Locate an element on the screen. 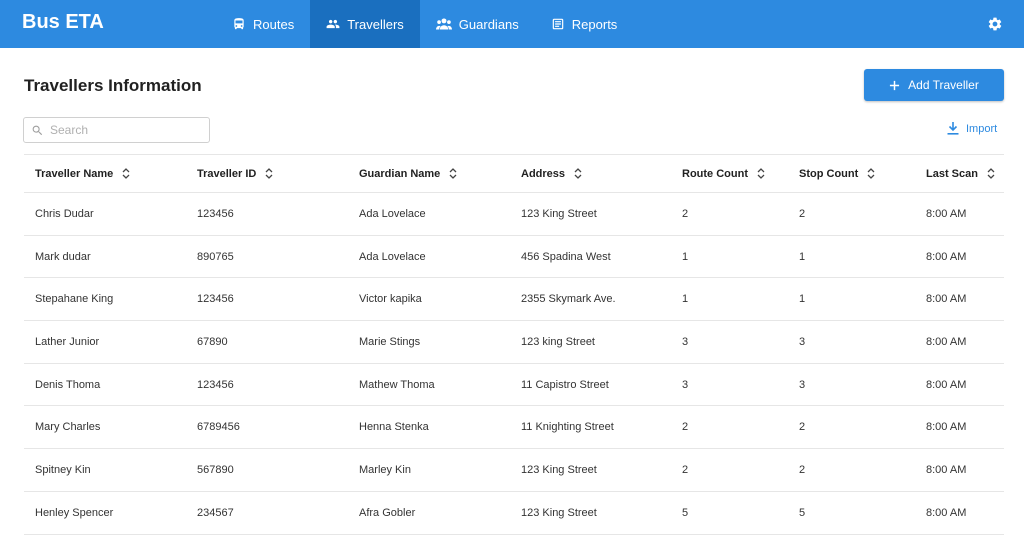 The height and width of the screenshot is (549, 1024). table-cell: Chris Dudar is located at coordinates (105, 214).